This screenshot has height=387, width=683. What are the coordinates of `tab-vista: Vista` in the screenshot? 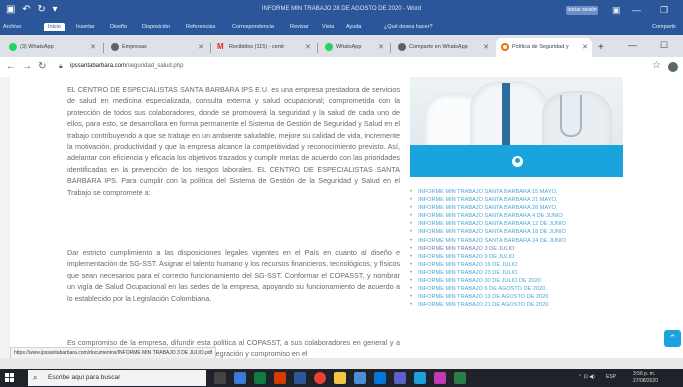 It's located at (328, 27).